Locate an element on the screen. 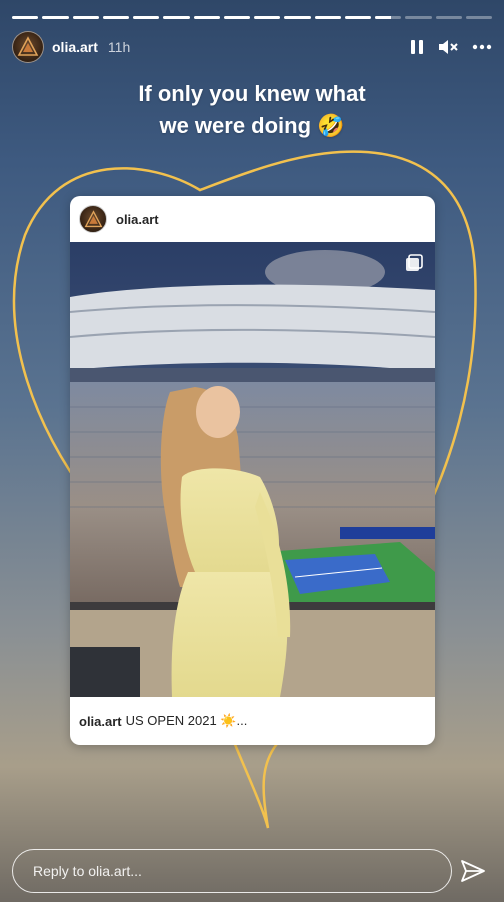 Image resolution: width=504 pixels, height=902 pixels. post-username: olia.art is located at coordinates (137, 219).